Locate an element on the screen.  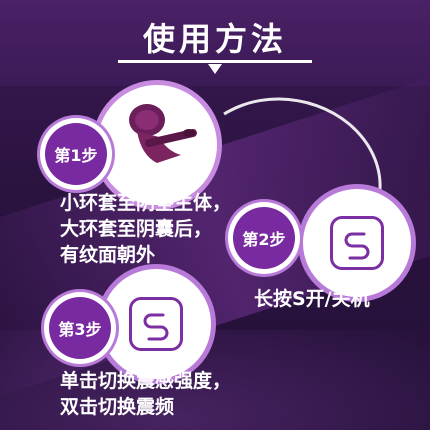
step1-line-2: 大环套至阴囊后， is located at coordinates (136, 229).